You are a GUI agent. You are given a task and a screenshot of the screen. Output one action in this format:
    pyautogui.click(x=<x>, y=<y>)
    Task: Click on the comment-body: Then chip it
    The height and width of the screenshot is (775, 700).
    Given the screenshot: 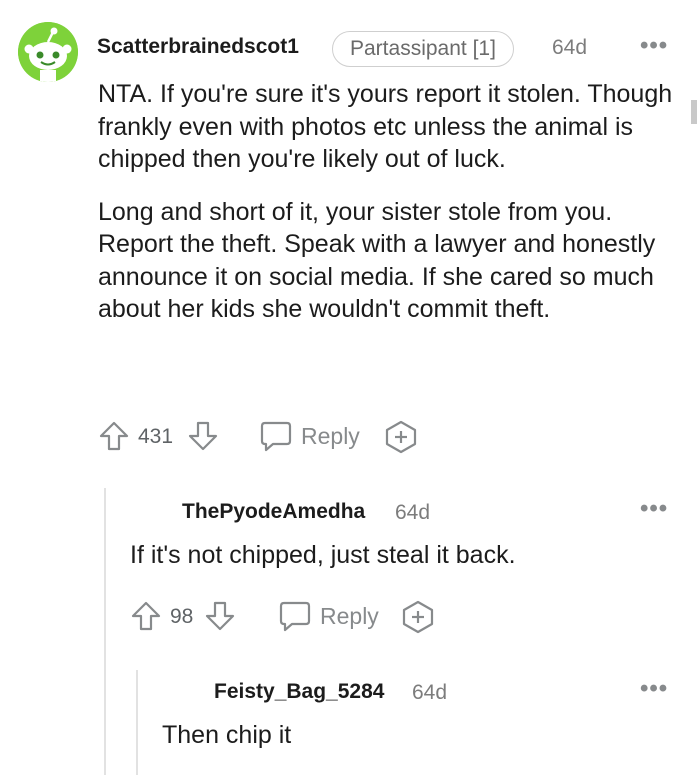 What is the action you would take?
    pyautogui.click(x=227, y=735)
    